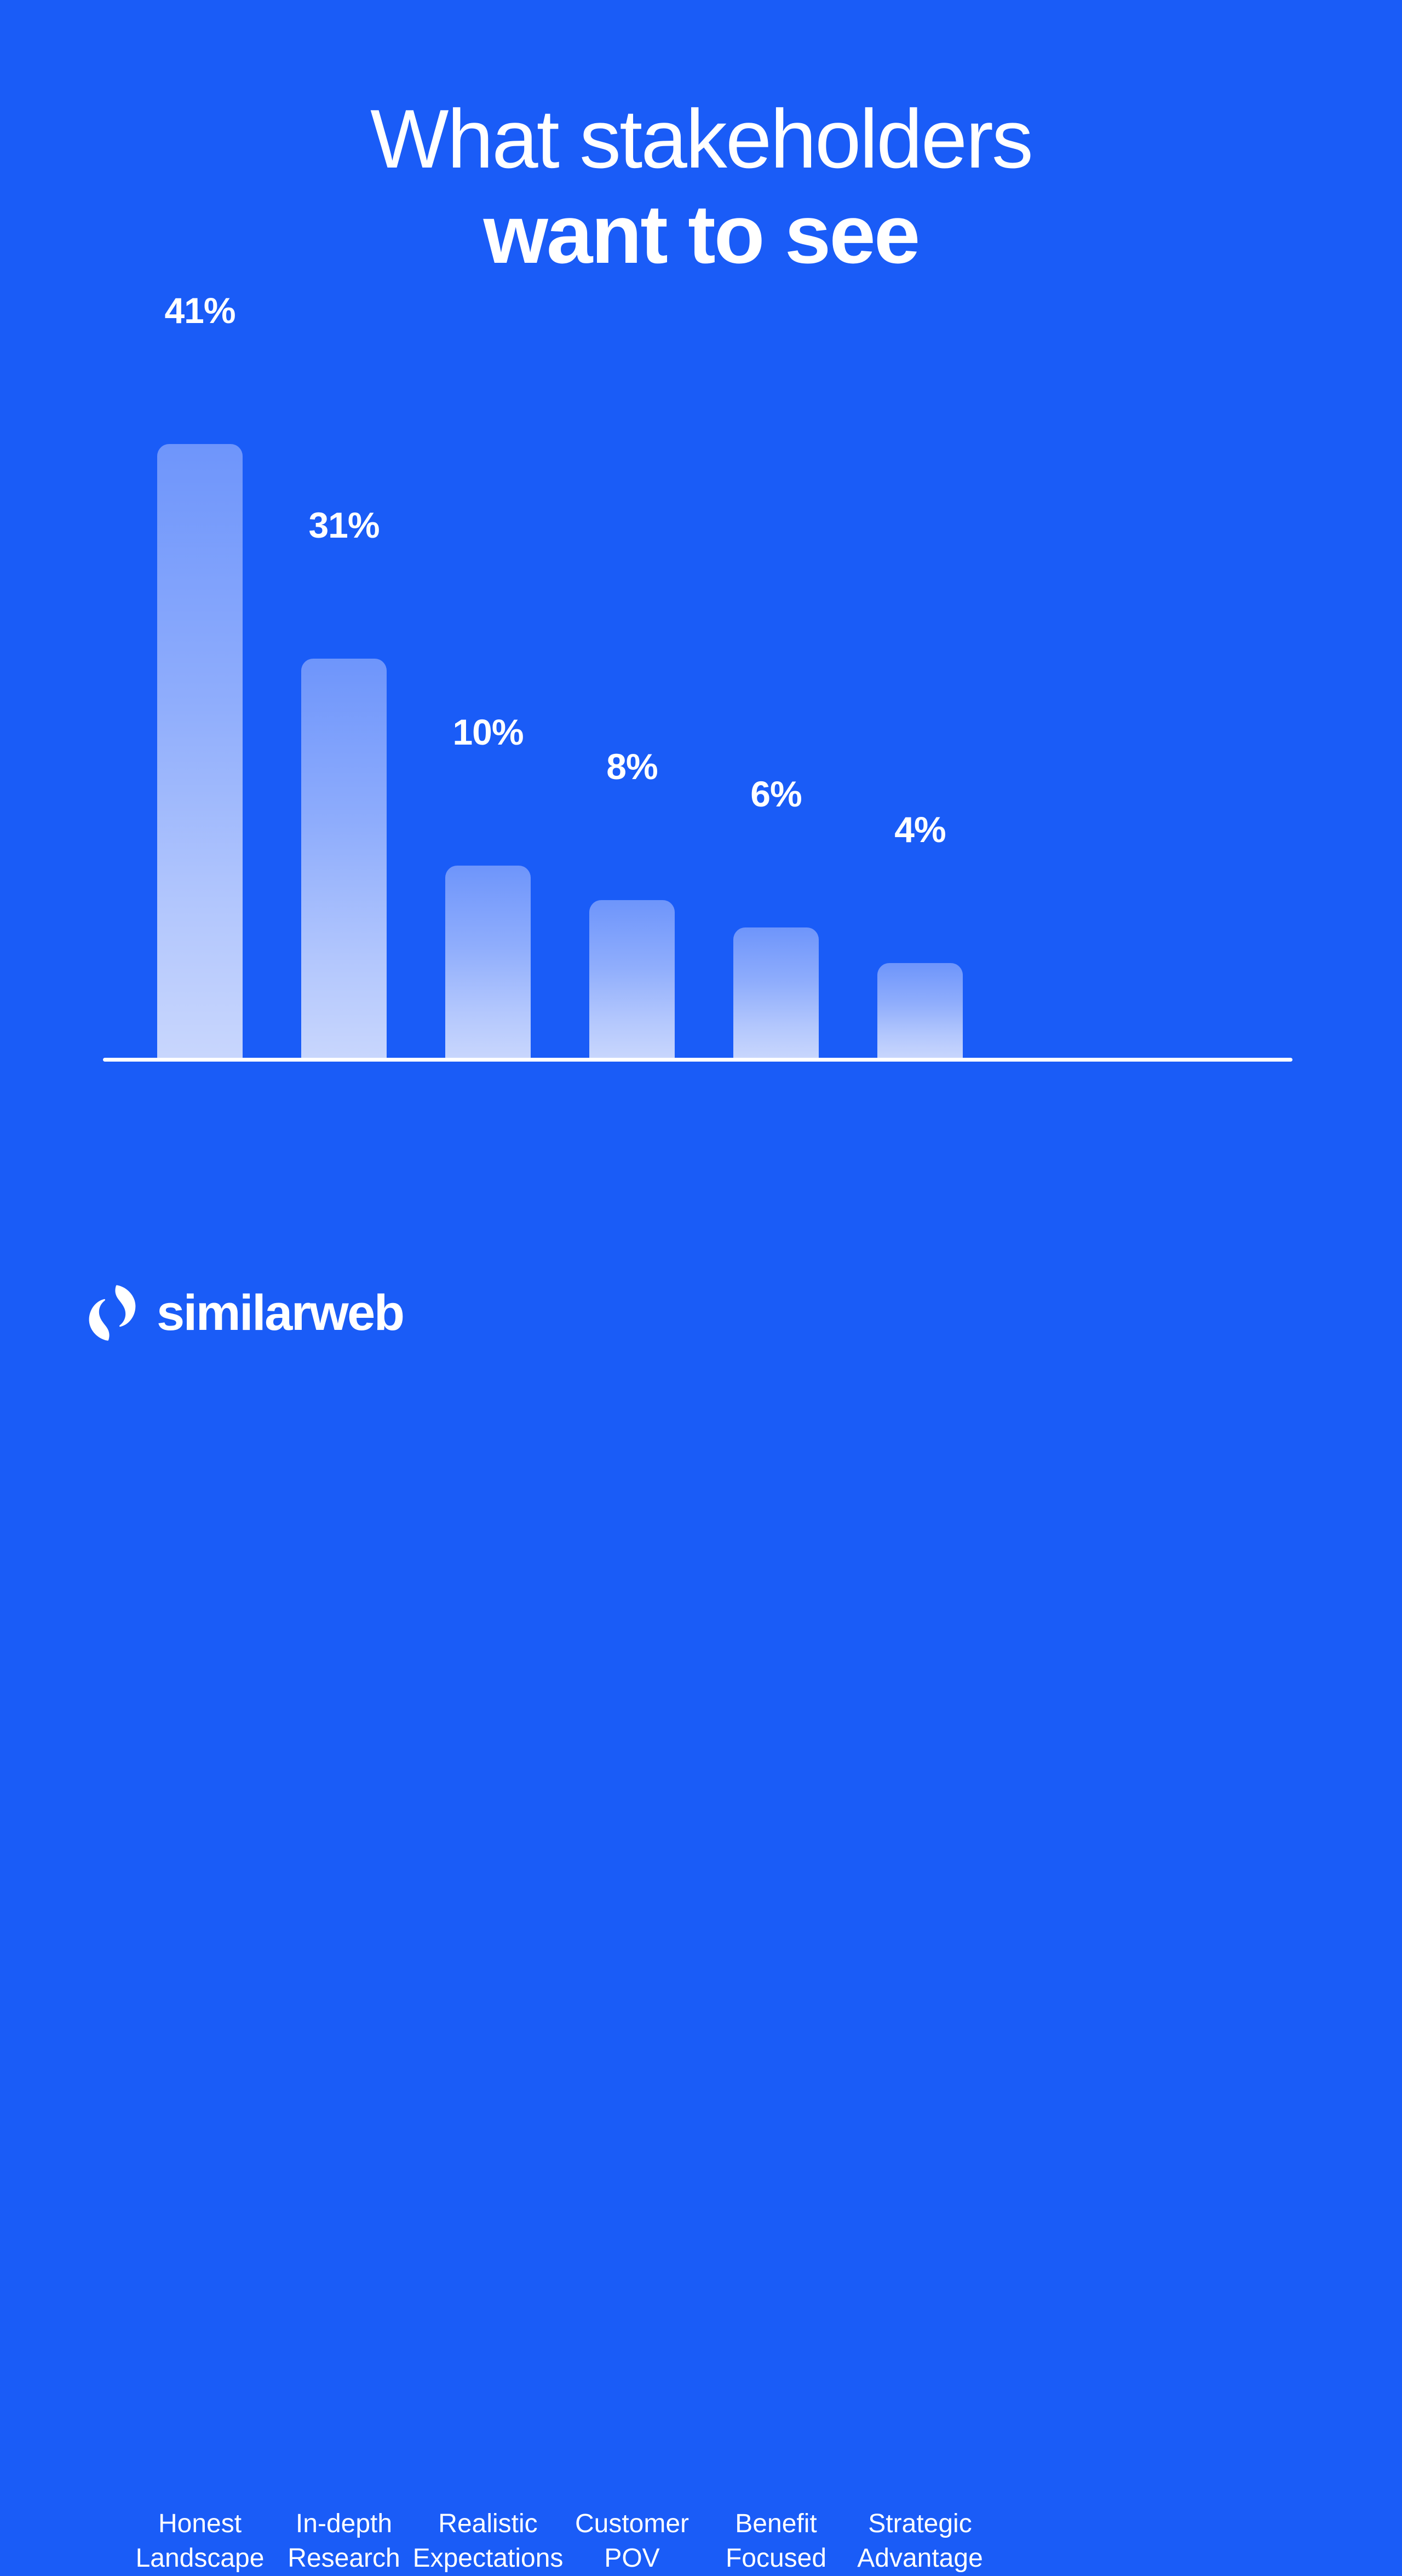 The width and height of the screenshot is (1402, 2576). I want to click on bar-value-label: 41%, so click(199, 310).